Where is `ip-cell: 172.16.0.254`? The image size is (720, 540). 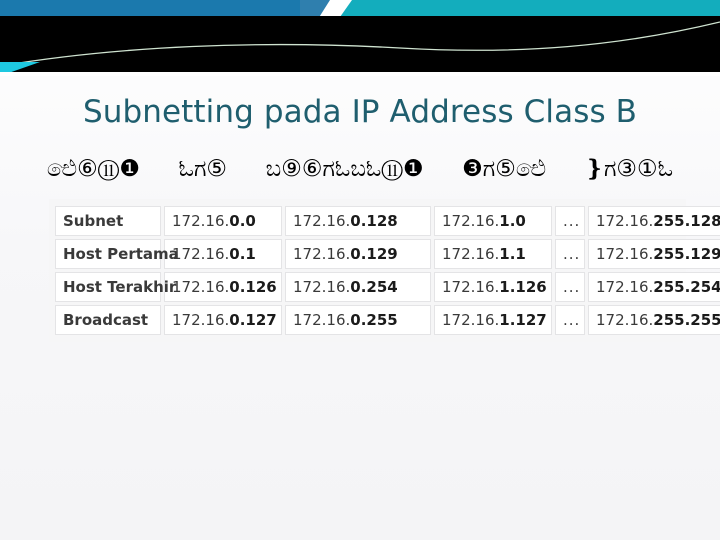 ip-cell: 172.16.0.254 is located at coordinates (358, 287).